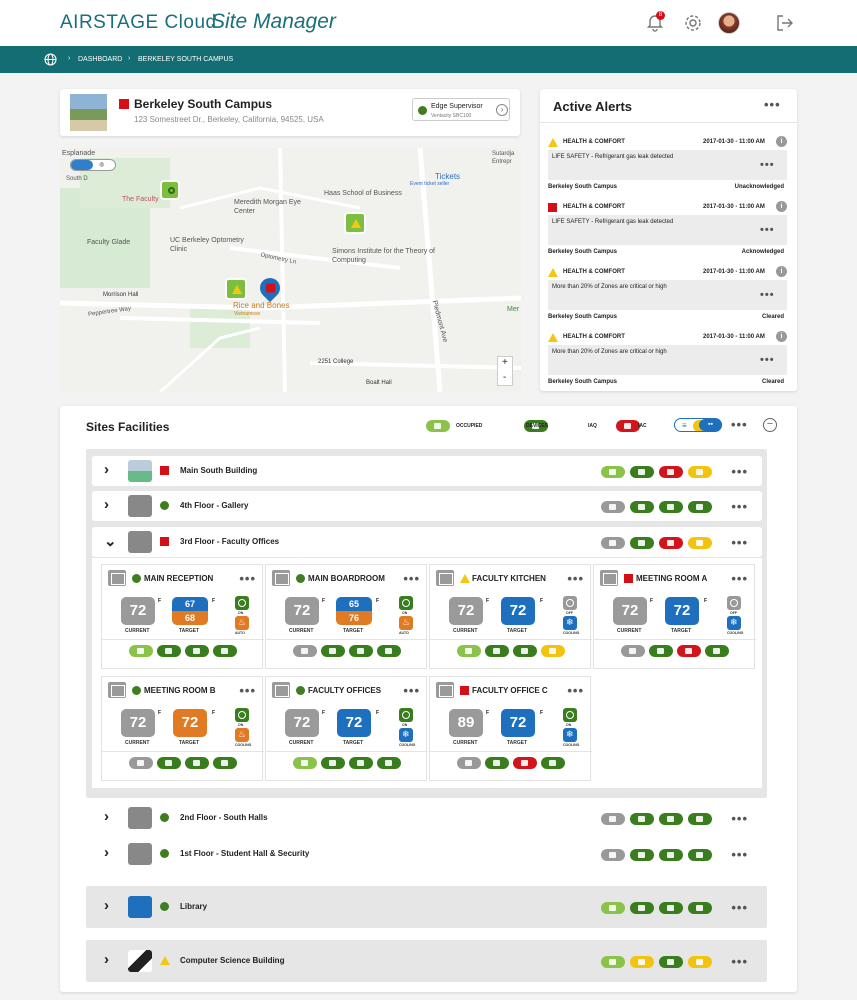 The image size is (857, 1000). Describe the element at coordinates (101, 164) in the screenshot. I see `satellite-icon: ◍` at that location.